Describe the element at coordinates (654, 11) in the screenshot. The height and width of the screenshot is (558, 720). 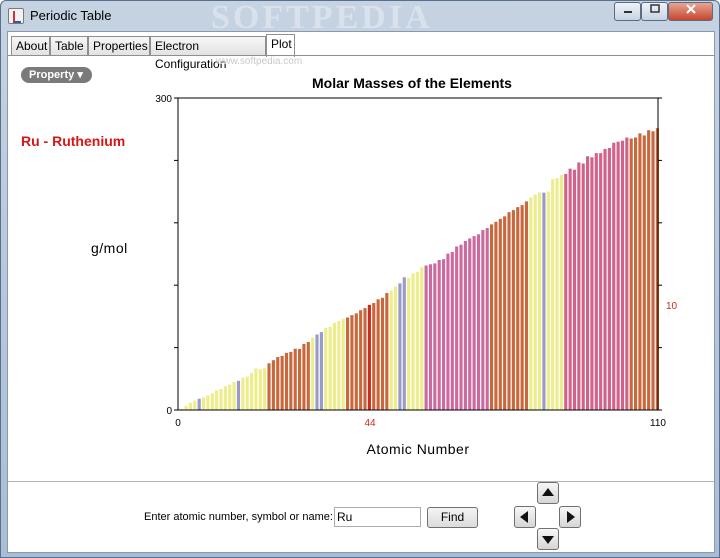
I see `maximize-button` at that location.